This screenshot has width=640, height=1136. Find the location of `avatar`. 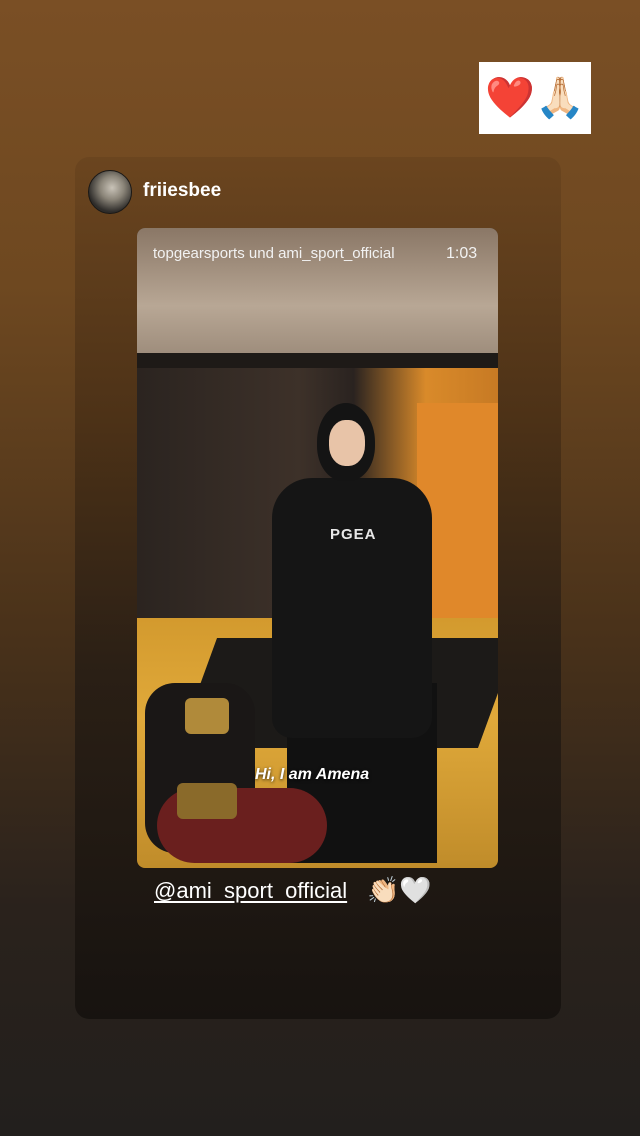

avatar is located at coordinates (110, 192).